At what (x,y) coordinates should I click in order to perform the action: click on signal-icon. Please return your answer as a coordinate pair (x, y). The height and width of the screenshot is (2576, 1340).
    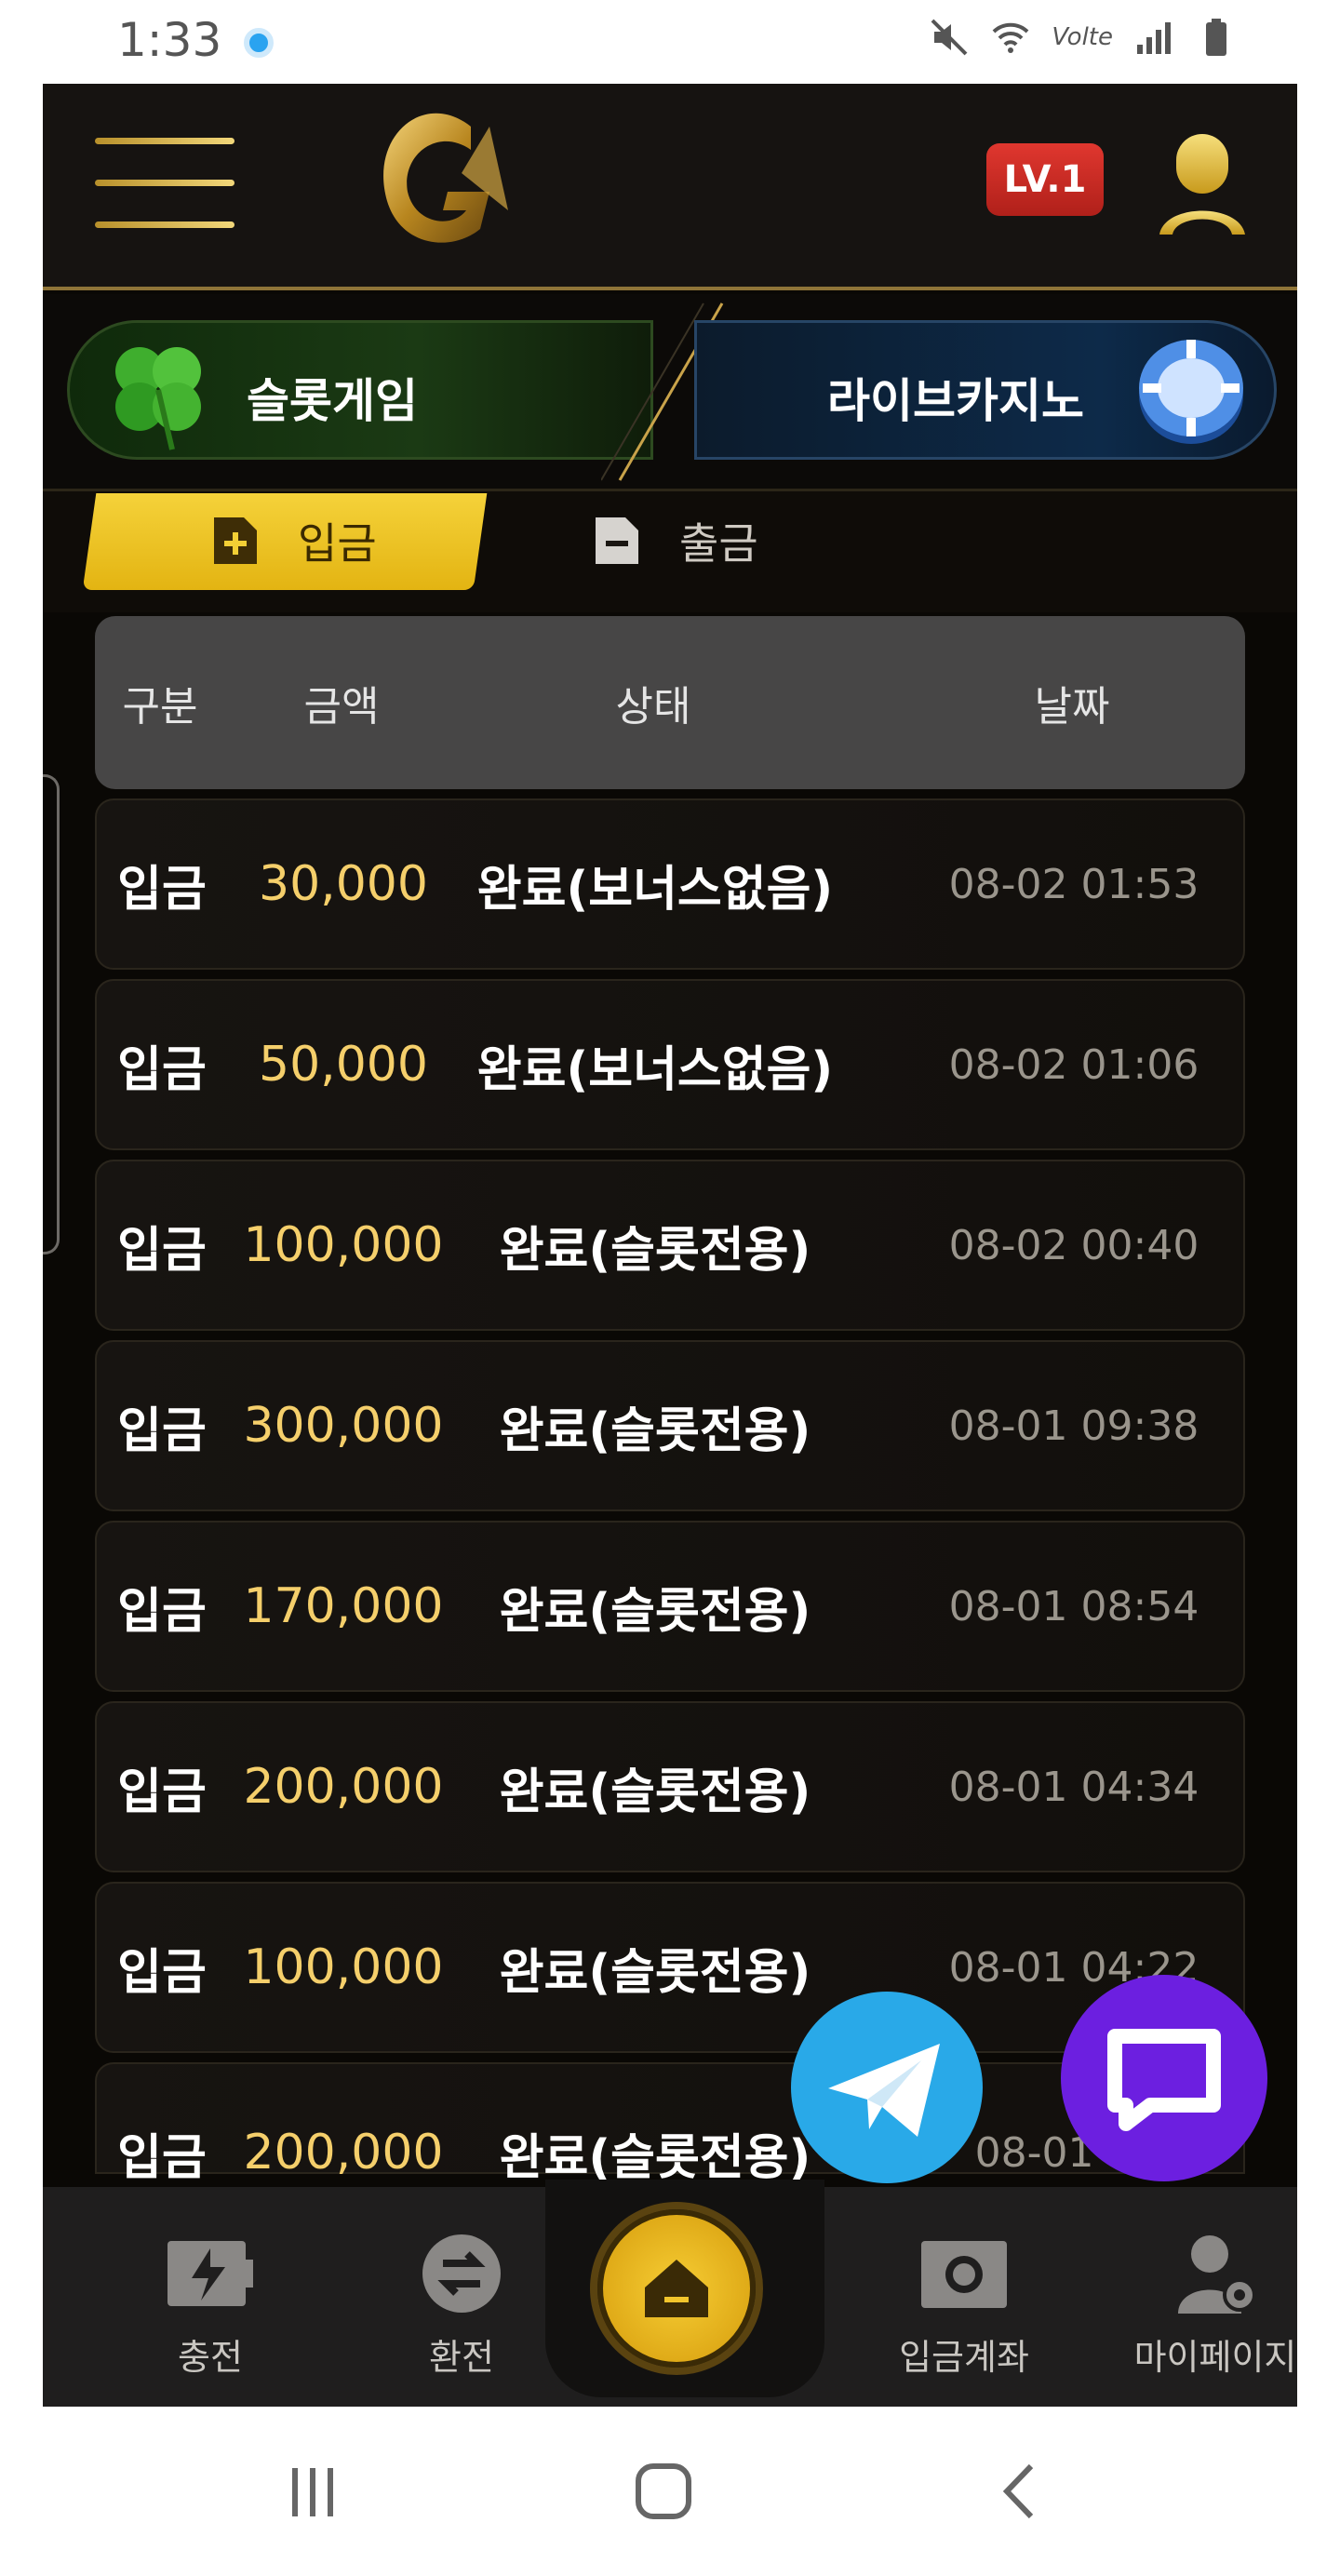
    Looking at the image, I should click on (1154, 38).